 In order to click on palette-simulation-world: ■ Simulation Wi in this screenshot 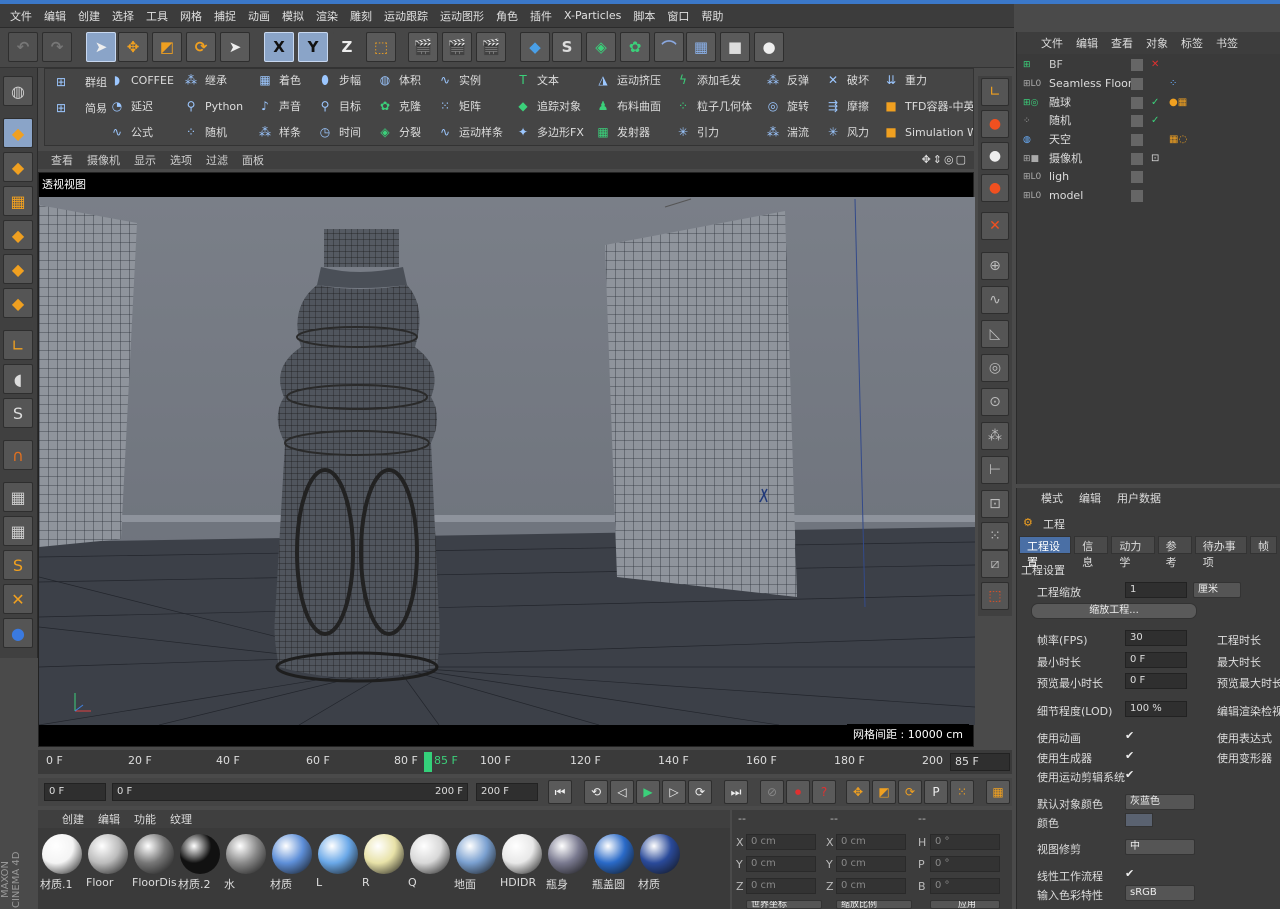, I will do `click(928, 132)`.